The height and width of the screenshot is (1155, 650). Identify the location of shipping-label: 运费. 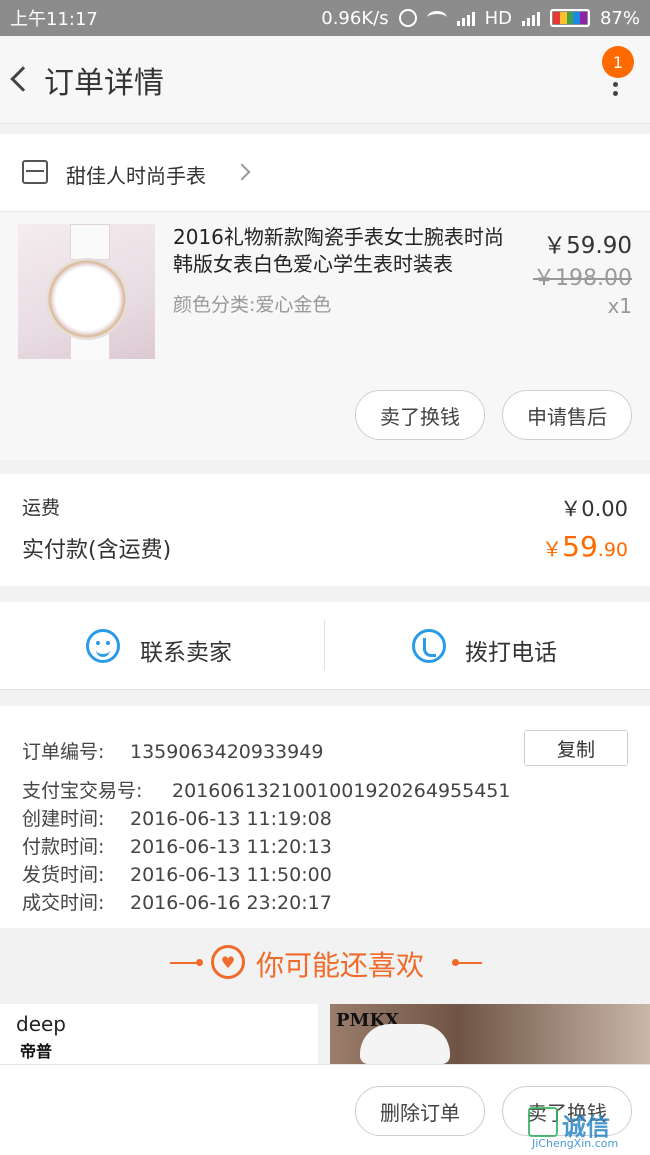
(41, 508).